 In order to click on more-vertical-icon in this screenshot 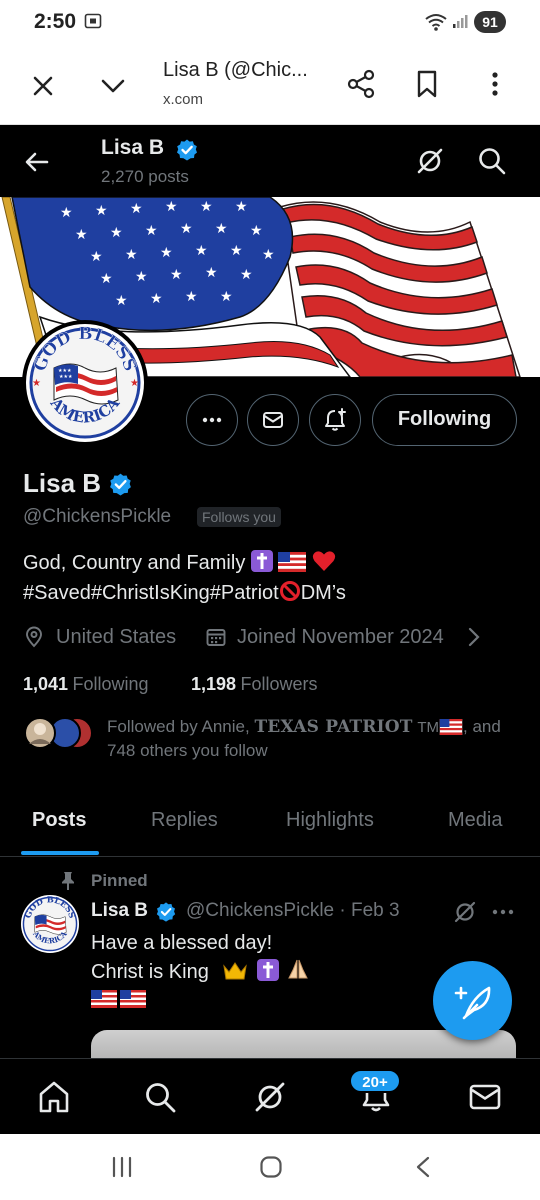, I will do `click(495, 84)`.